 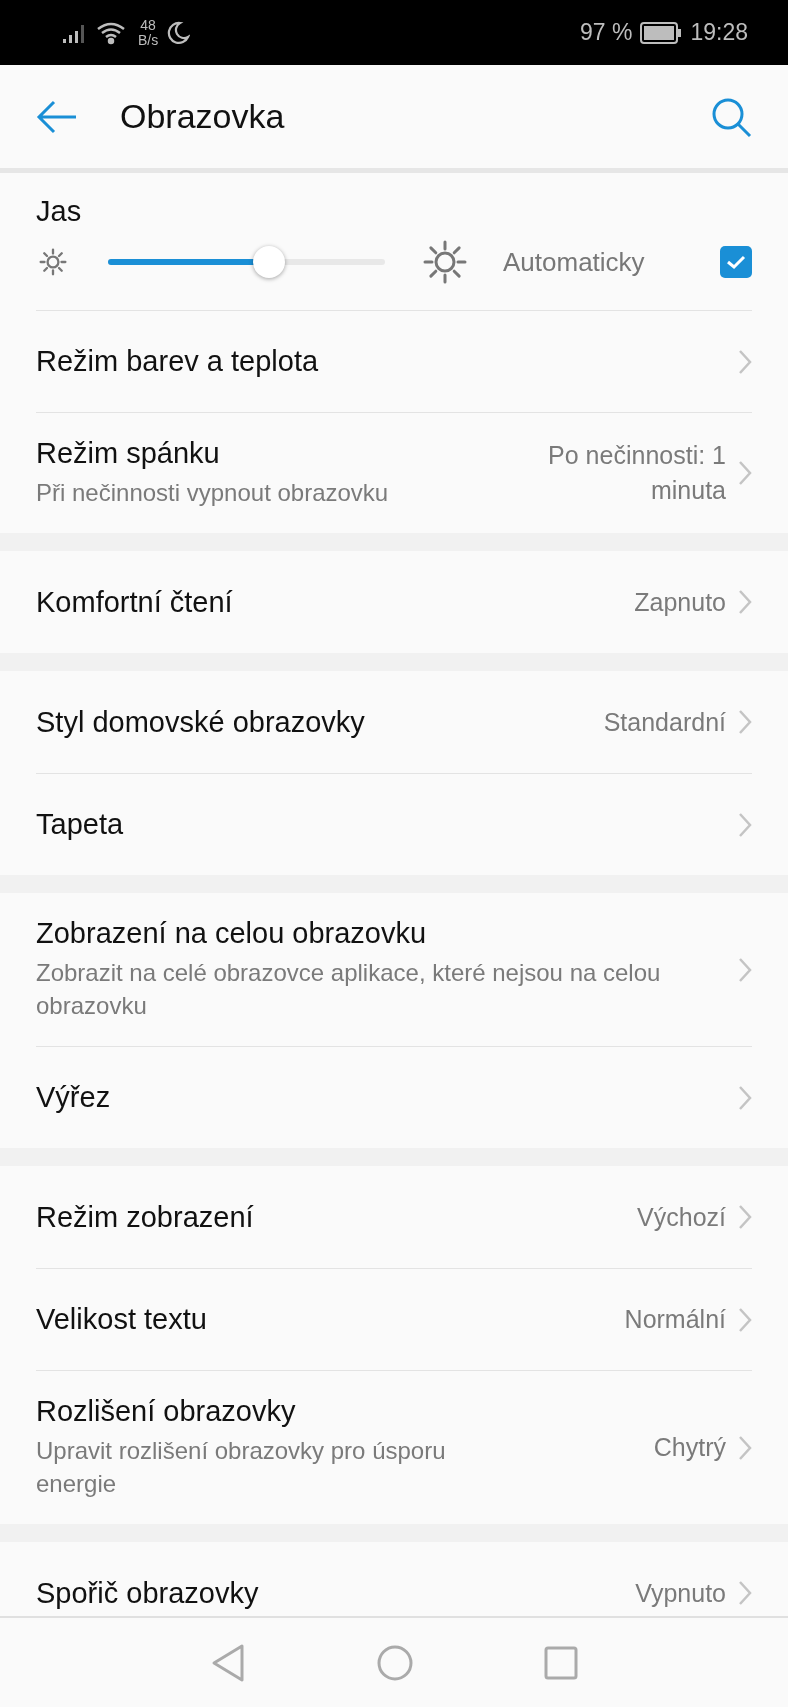 I want to click on auto-checkbox, so click(x=736, y=262).